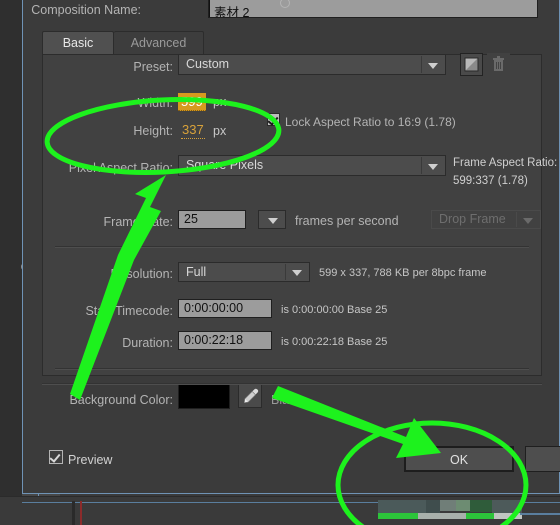 The width and height of the screenshot is (560, 525). Describe the element at coordinates (347, 221) in the screenshot. I see `frame-rate-unit-label: frames per second` at that location.